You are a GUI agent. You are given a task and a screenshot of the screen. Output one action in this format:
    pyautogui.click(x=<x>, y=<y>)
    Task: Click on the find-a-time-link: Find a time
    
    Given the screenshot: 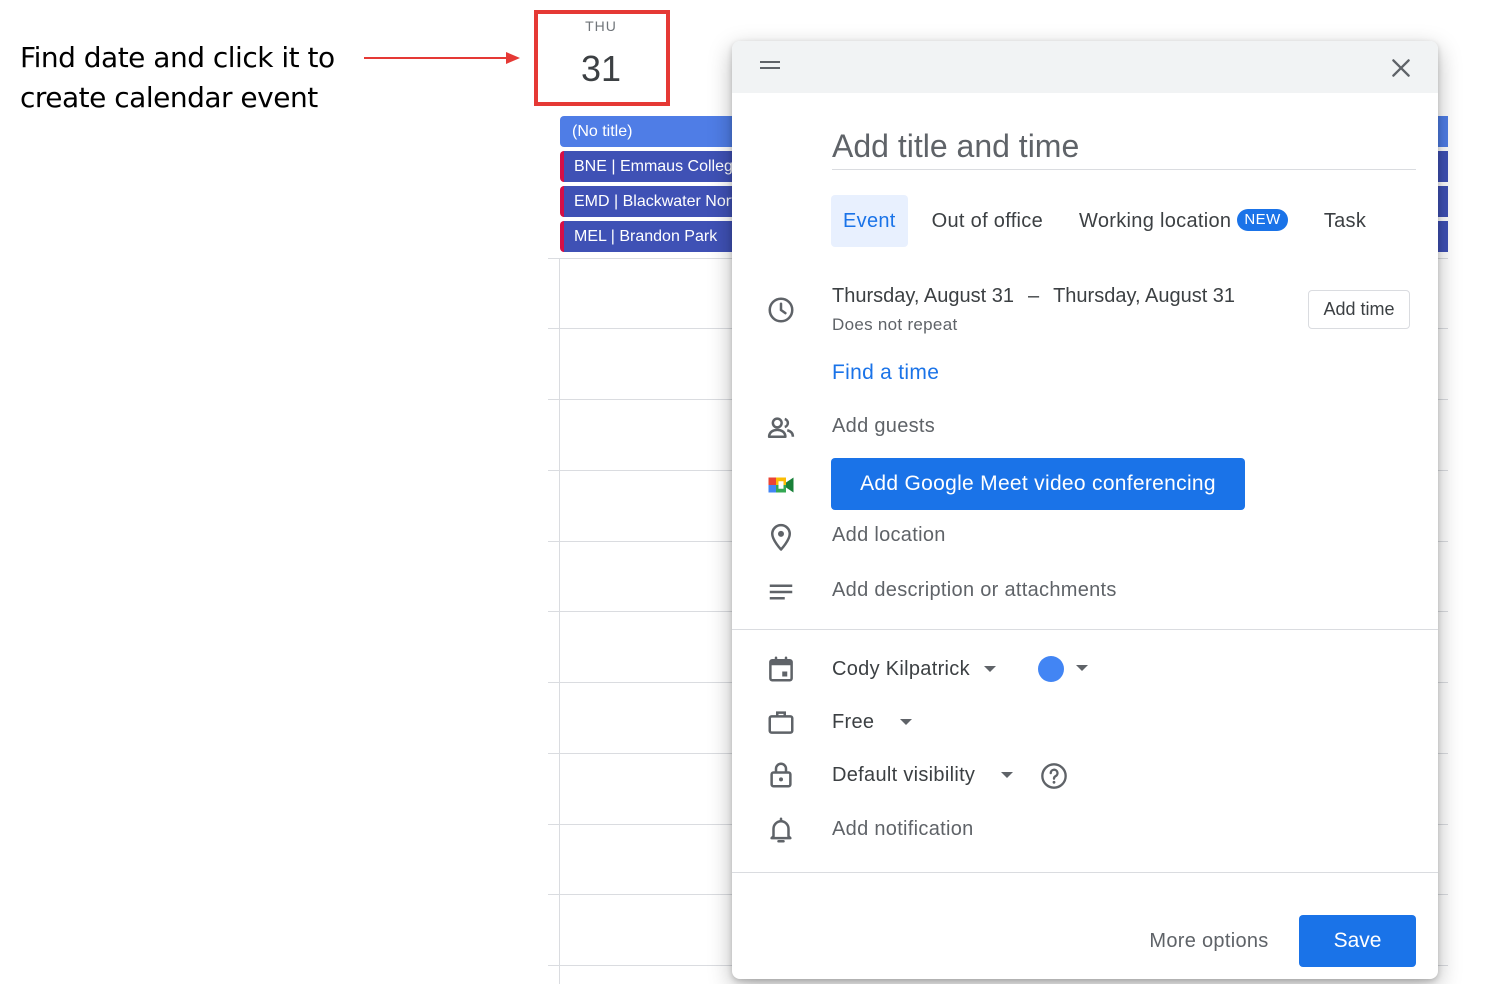 What is the action you would take?
    pyautogui.click(x=885, y=373)
    